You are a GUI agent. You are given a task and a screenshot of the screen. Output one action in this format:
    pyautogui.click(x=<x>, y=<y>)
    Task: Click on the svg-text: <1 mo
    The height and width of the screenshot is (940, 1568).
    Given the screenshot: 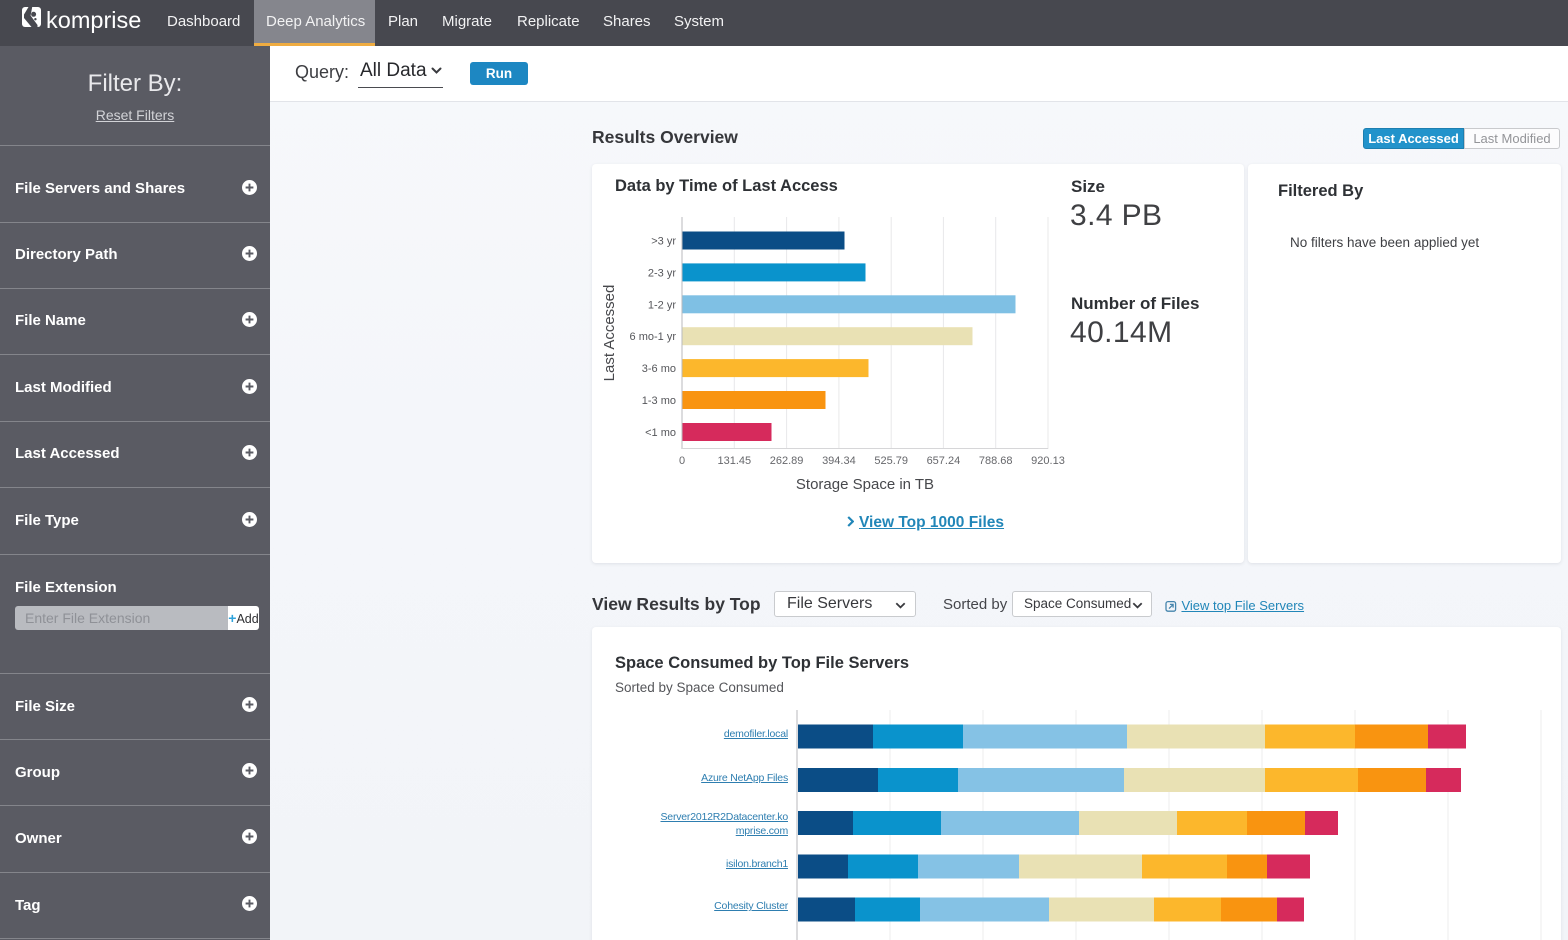 What is the action you would take?
    pyautogui.click(x=660, y=433)
    